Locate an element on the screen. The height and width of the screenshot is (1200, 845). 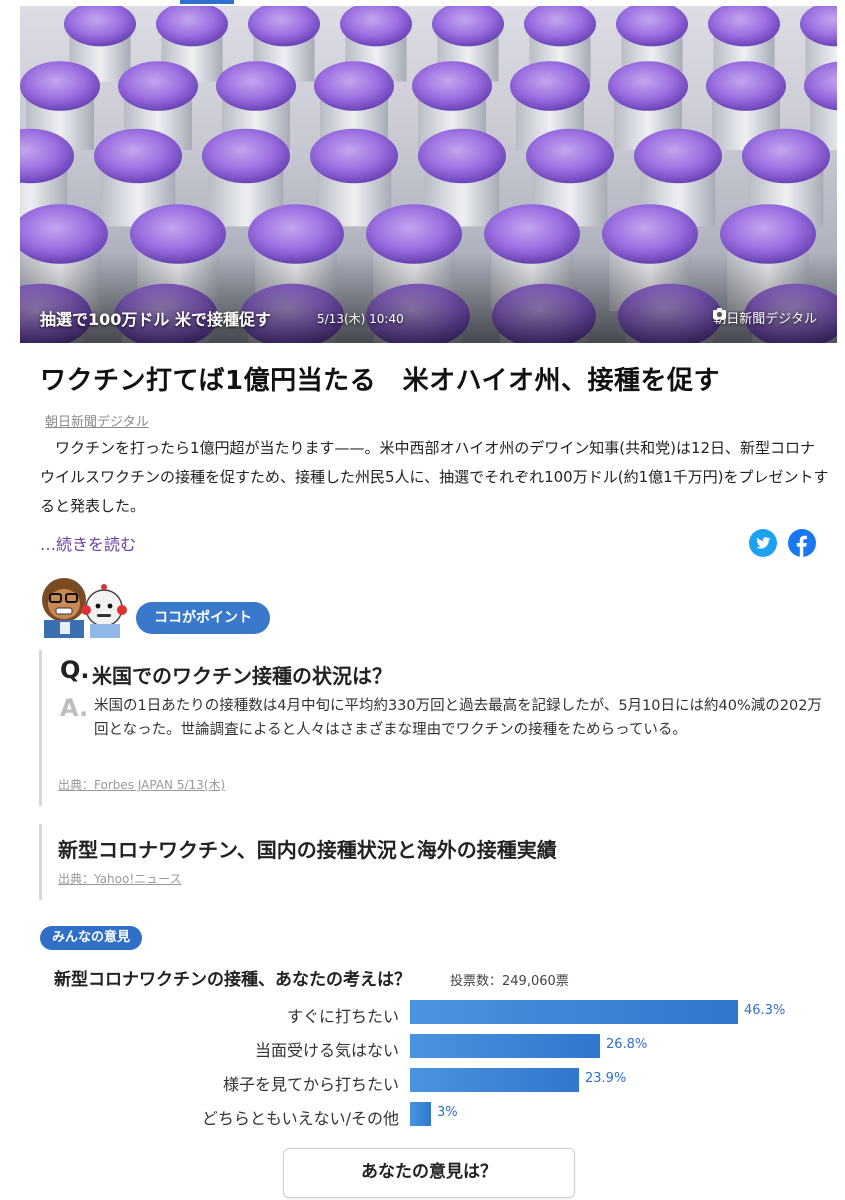
your-opinion-button: あなたの意見は？ is located at coordinates (429, 1173).